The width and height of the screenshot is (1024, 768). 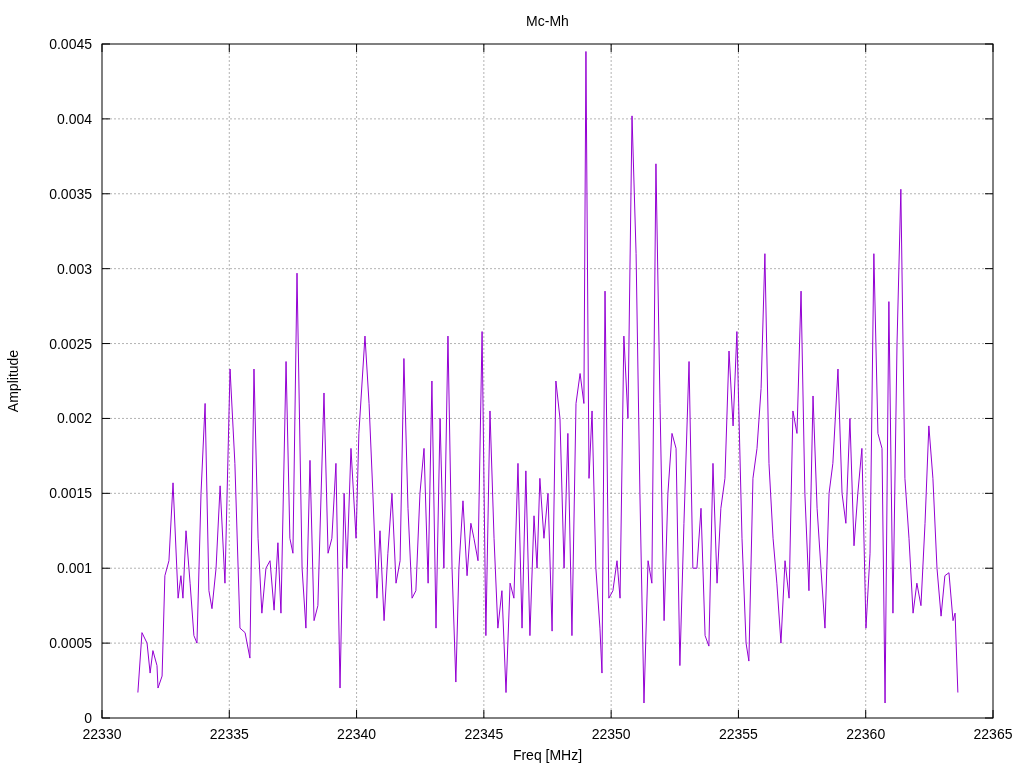 I want to click on x-tick-label: 22365, so click(x=993, y=734).